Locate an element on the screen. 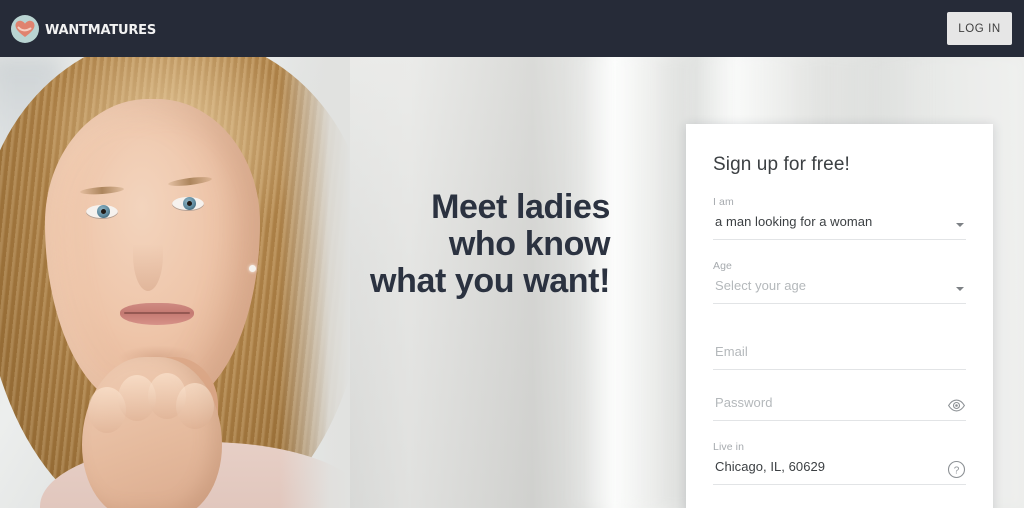  site-header: WantMatures LOG IN is located at coordinates (512, 28).